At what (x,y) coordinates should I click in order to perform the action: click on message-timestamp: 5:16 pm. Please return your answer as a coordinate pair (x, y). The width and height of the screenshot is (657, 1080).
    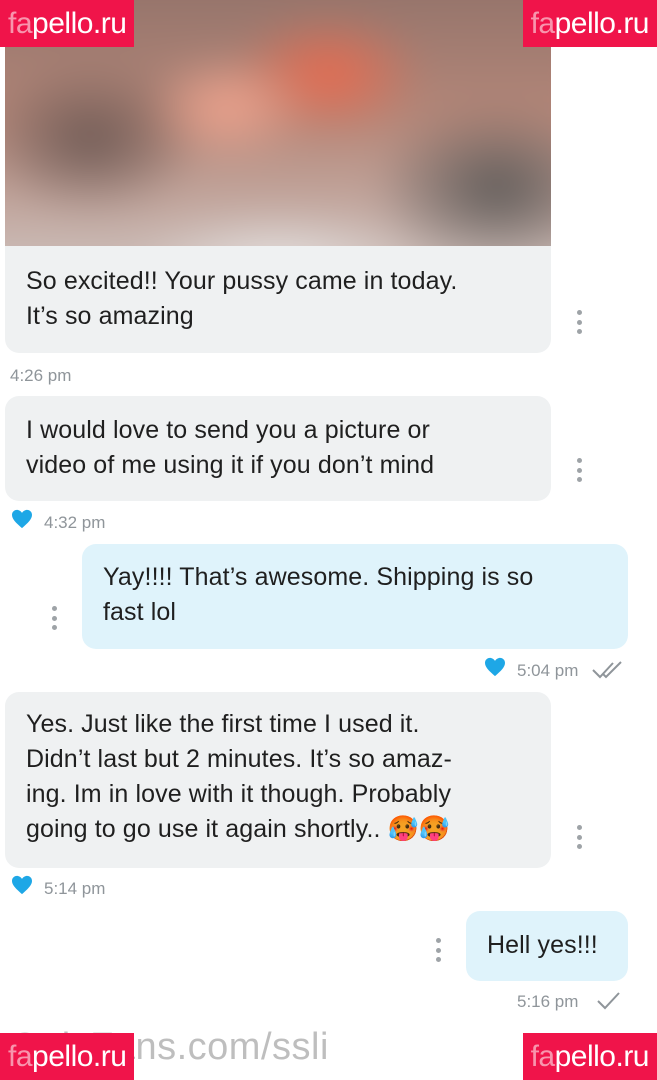
    Looking at the image, I should click on (548, 1001).